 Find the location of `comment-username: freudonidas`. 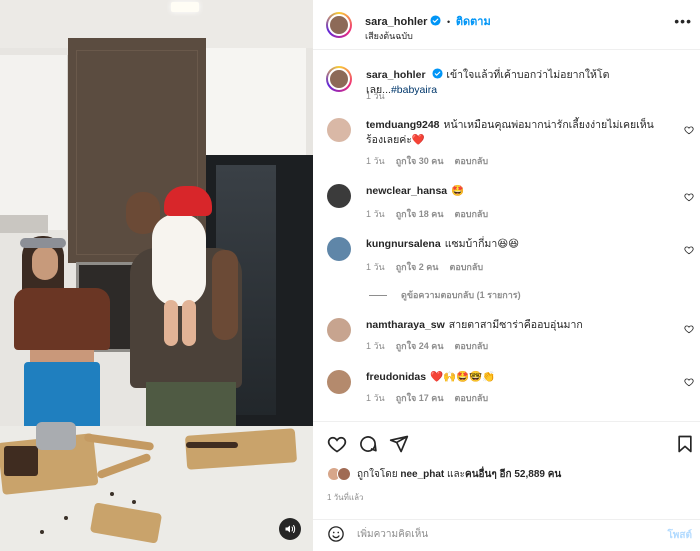

comment-username: freudonidas is located at coordinates (396, 377).